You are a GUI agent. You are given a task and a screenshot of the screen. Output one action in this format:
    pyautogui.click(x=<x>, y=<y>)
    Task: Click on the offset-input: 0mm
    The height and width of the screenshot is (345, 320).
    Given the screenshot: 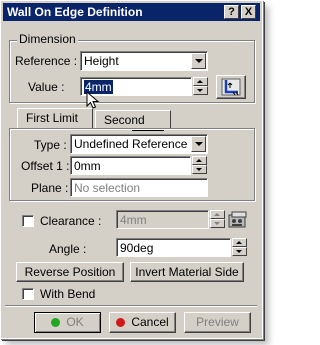 What is the action you would take?
    pyautogui.click(x=130, y=165)
    